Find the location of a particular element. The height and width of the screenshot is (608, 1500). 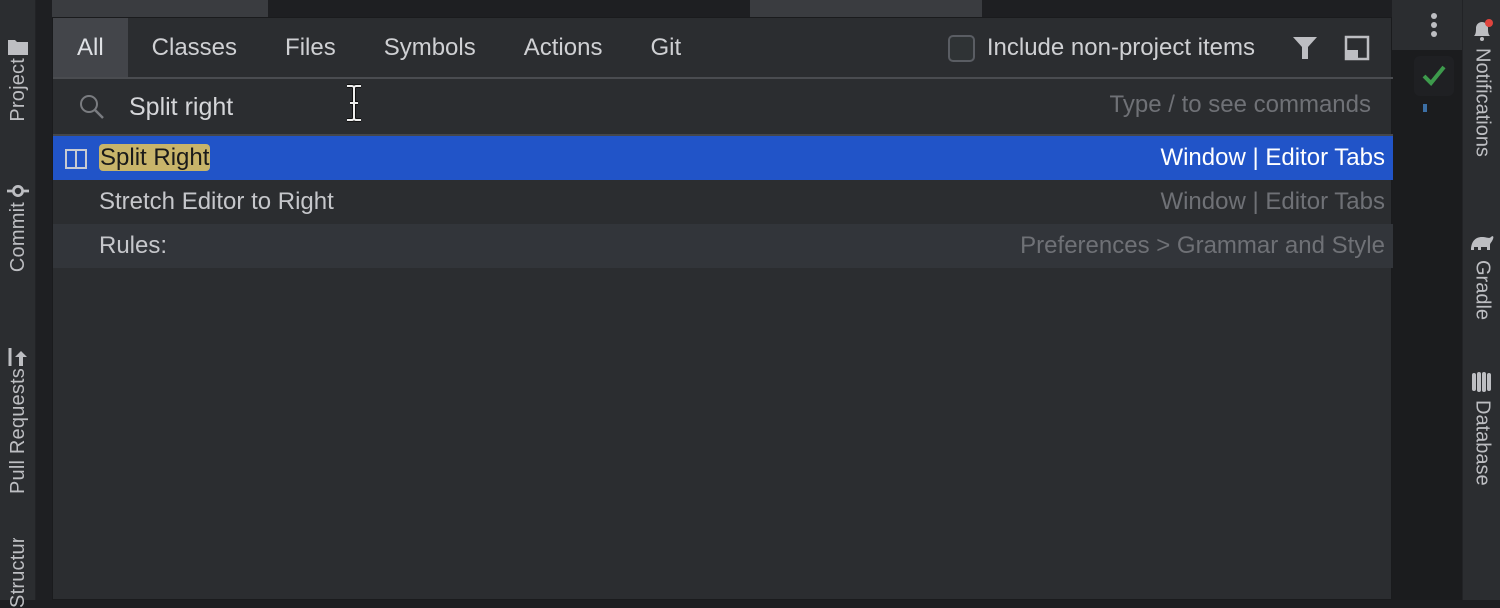

match-highlight: Split Right is located at coordinates (155, 157).